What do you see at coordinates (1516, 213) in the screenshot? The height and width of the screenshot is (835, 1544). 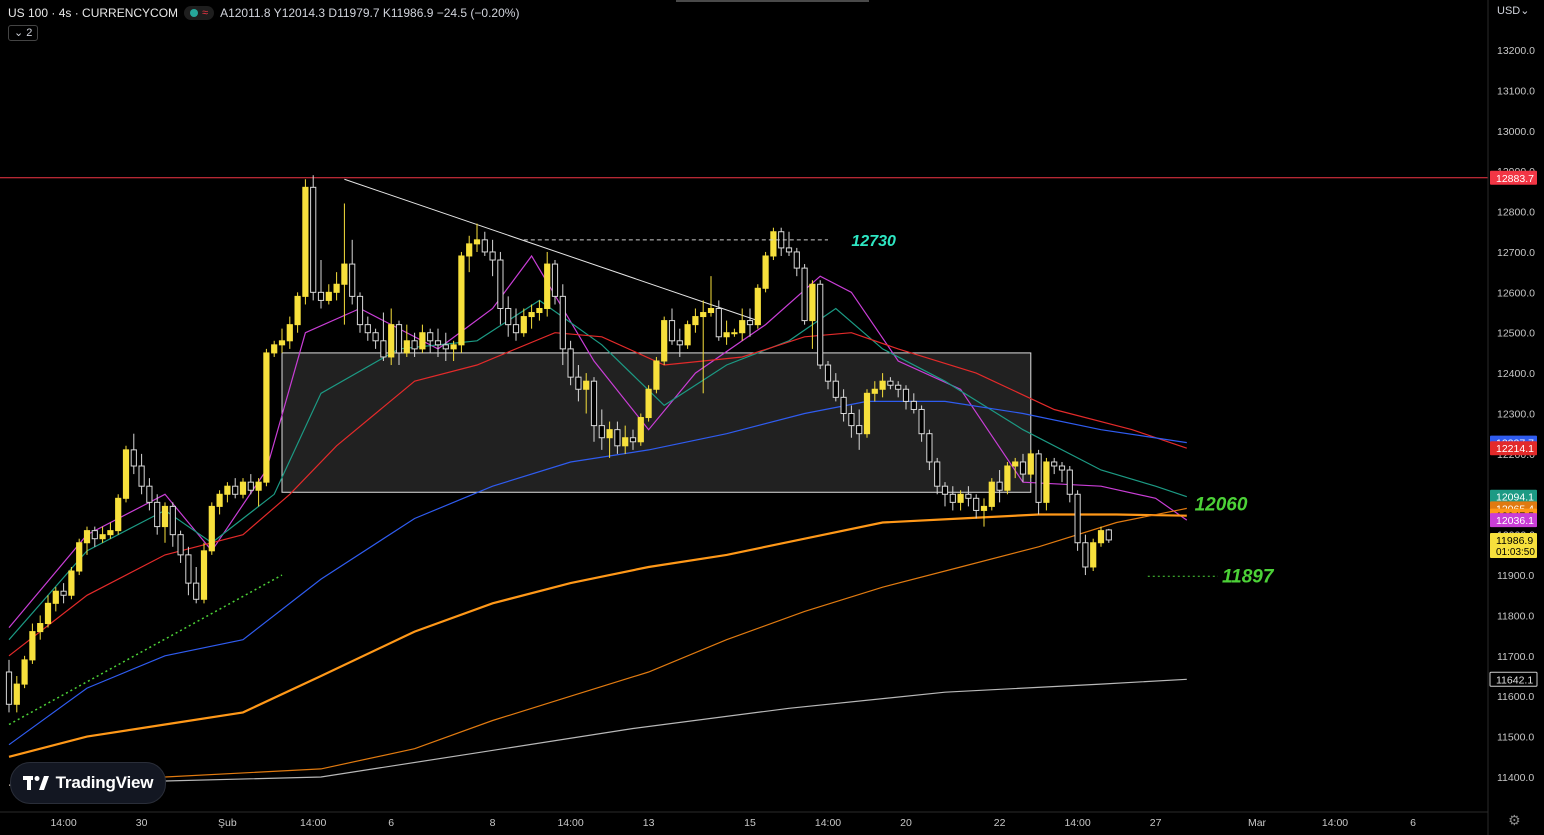 I see `y-tick-label: 12800.0` at bounding box center [1516, 213].